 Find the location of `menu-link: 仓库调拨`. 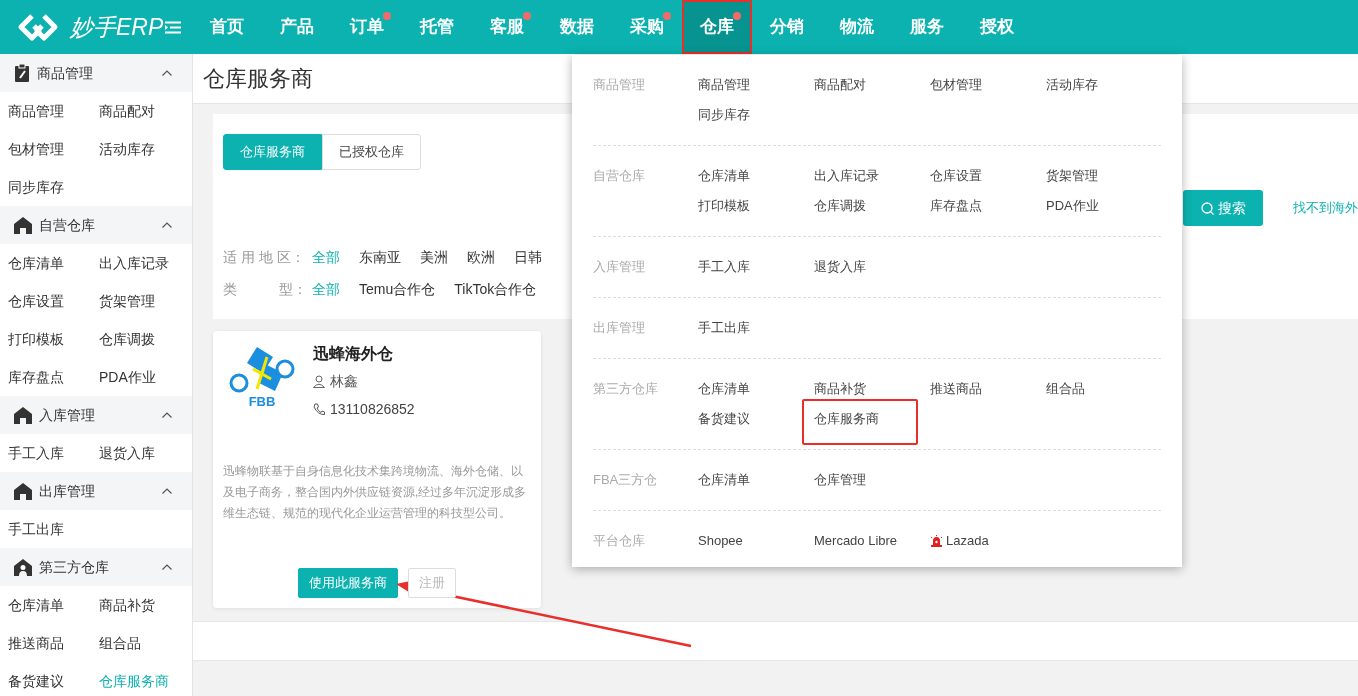

menu-link: 仓库调拨 is located at coordinates (840, 206).